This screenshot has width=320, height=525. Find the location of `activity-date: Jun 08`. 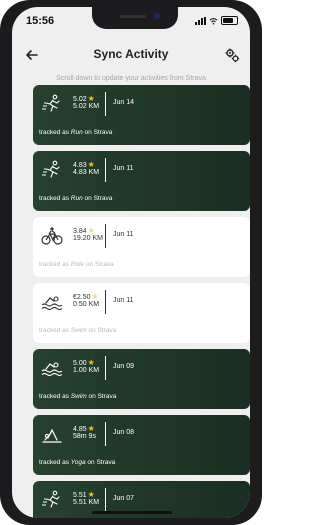

activity-date: Jun 08 is located at coordinates (124, 432).